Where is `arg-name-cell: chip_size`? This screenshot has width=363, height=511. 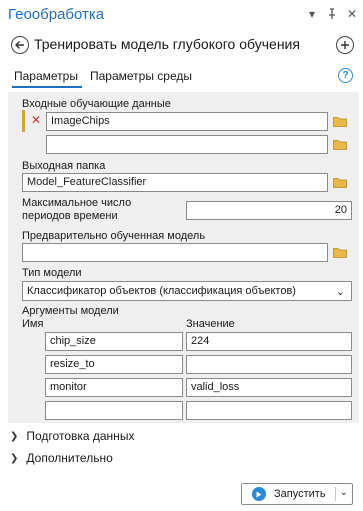
arg-name-cell: chip_size is located at coordinates (114, 341).